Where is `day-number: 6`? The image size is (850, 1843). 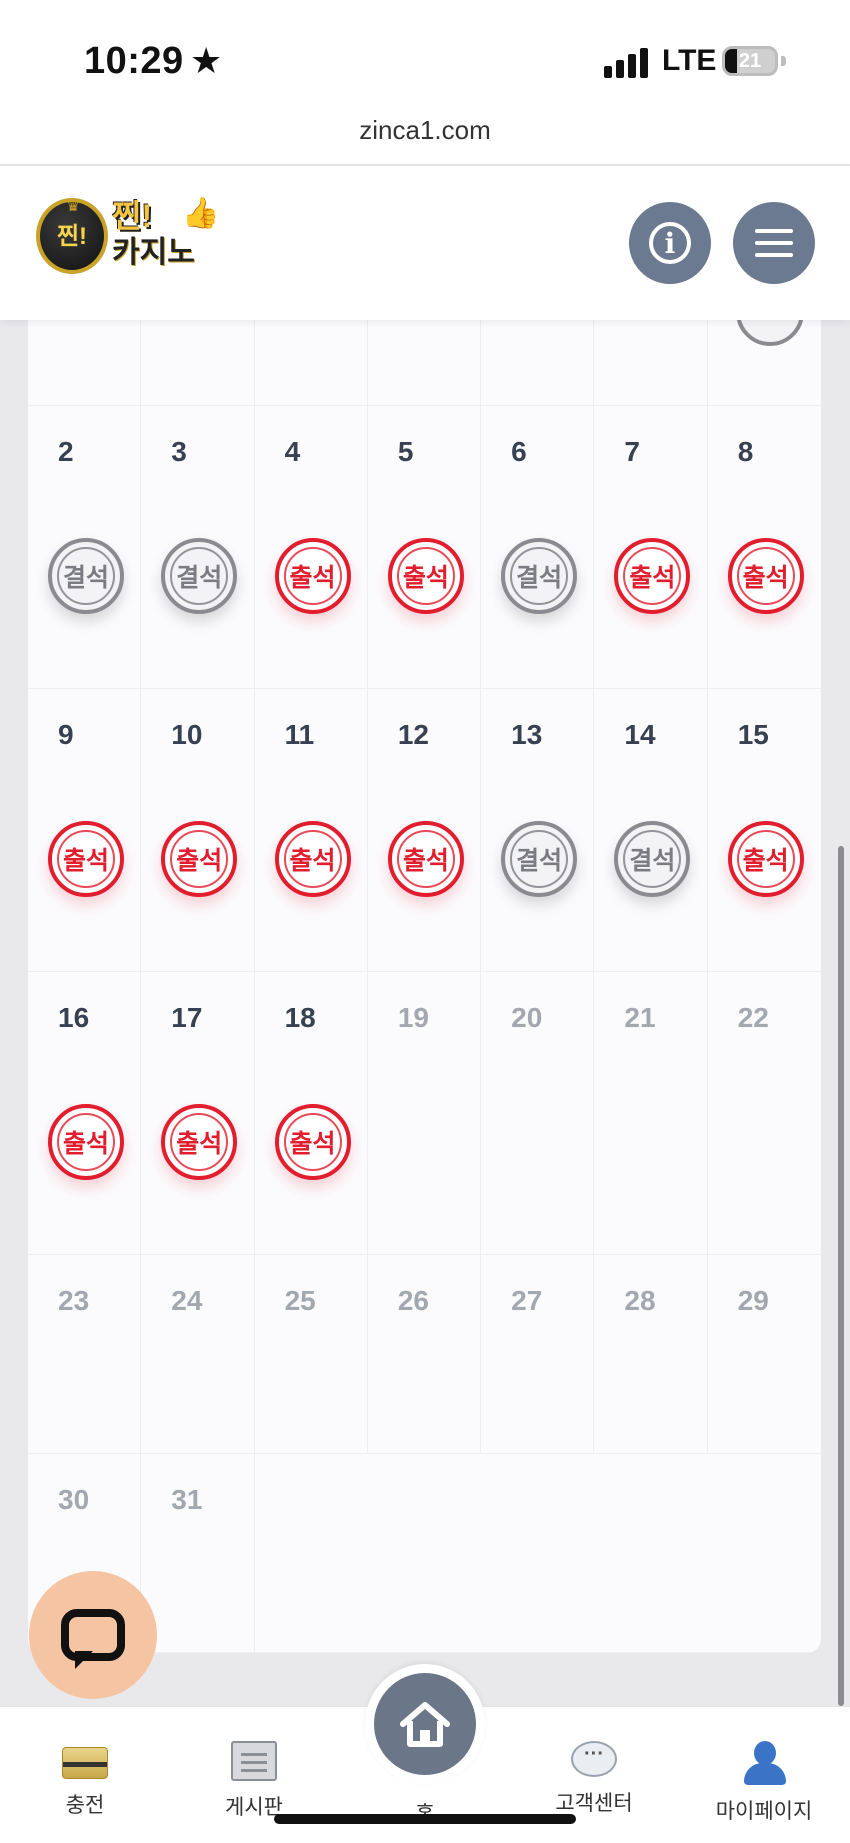 day-number: 6 is located at coordinates (519, 451).